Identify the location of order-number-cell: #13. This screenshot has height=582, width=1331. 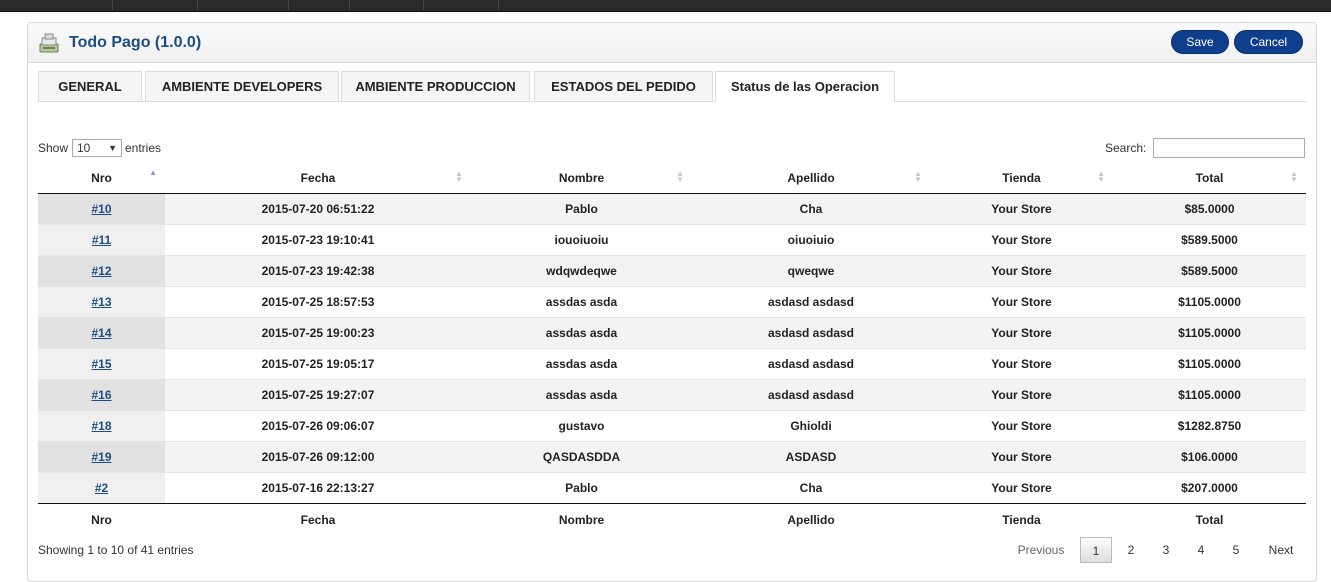
(101, 301).